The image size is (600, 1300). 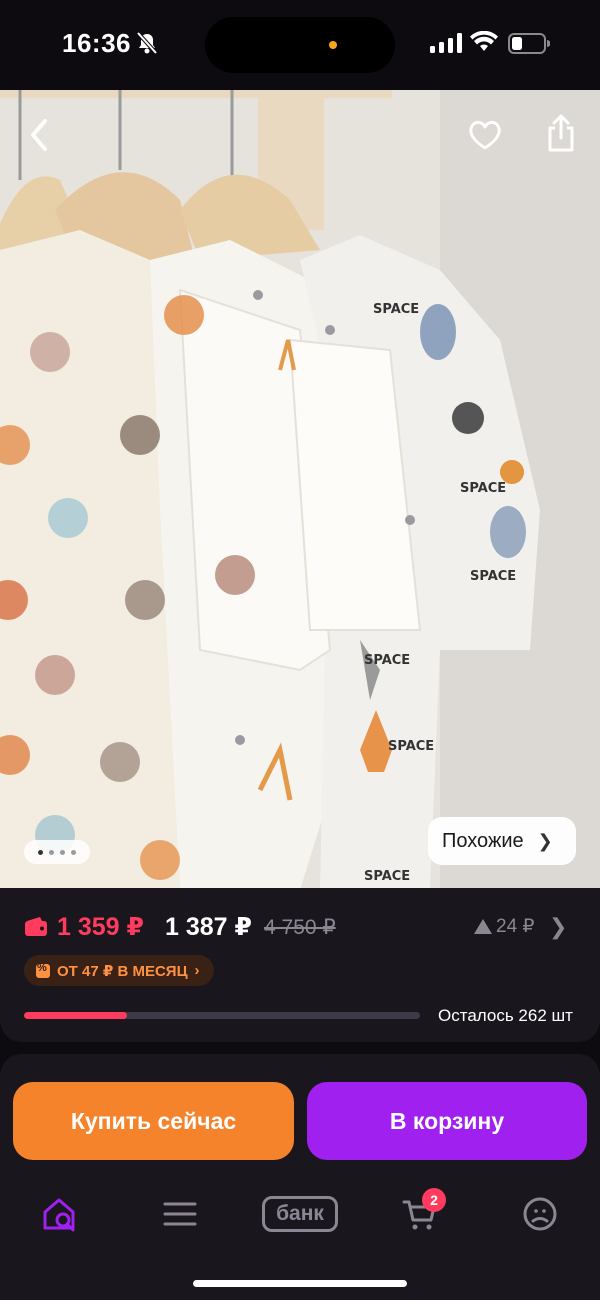 What do you see at coordinates (333, 45) in the screenshot?
I see `privacy-indicator` at bounding box center [333, 45].